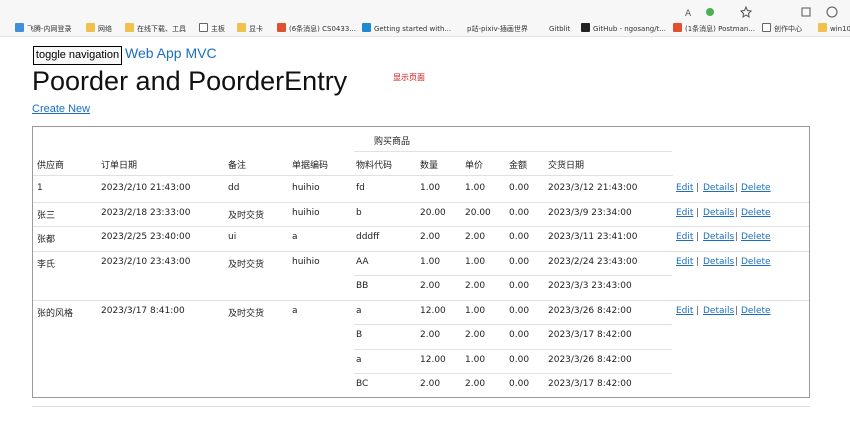 The image size is (850, 431). What do you see at coordinates (362, 261) in the screenshot?
I see `material-code-cell: AA` at bounding box center [362, 261].